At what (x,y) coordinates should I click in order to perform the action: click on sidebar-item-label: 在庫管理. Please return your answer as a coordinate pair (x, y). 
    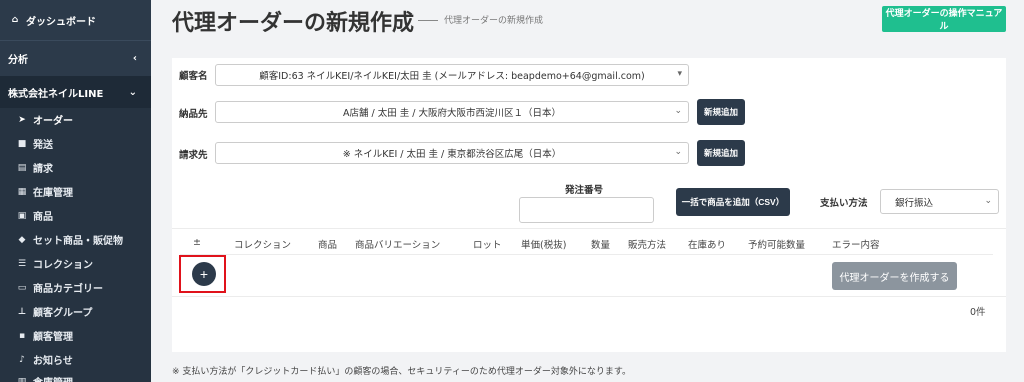
    Looking at the image, I should click on (53, 193).